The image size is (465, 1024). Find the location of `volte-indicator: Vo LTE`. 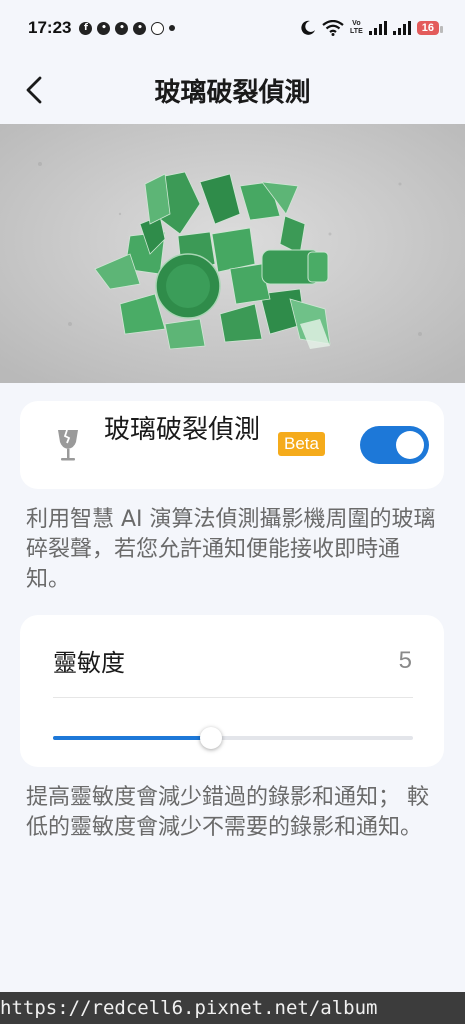

volte-indicator: Vo LTE is located at coordinates (356, 28).